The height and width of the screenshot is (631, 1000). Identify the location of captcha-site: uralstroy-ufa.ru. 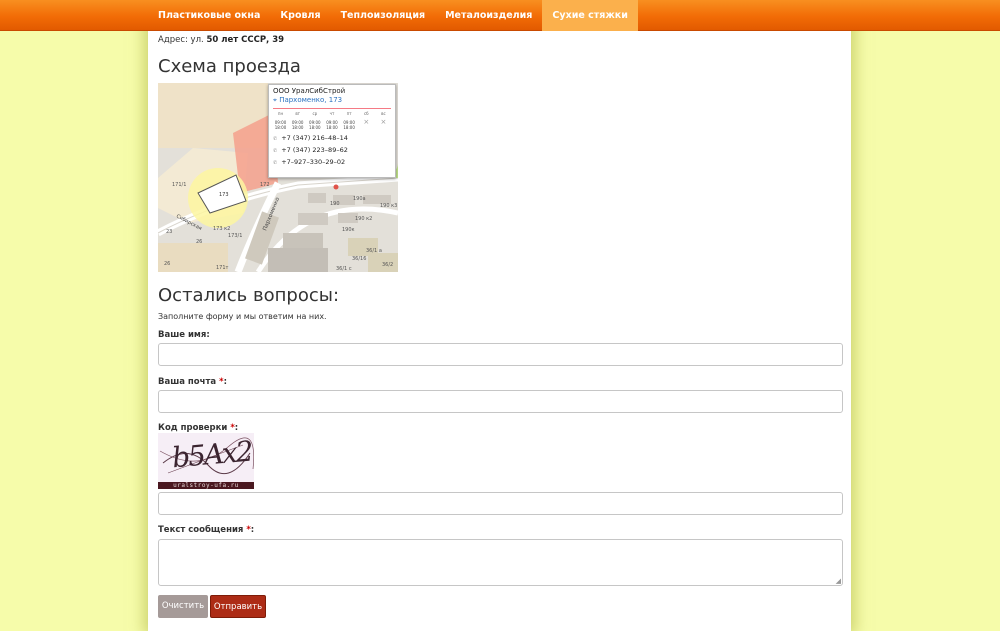
(206, 485).